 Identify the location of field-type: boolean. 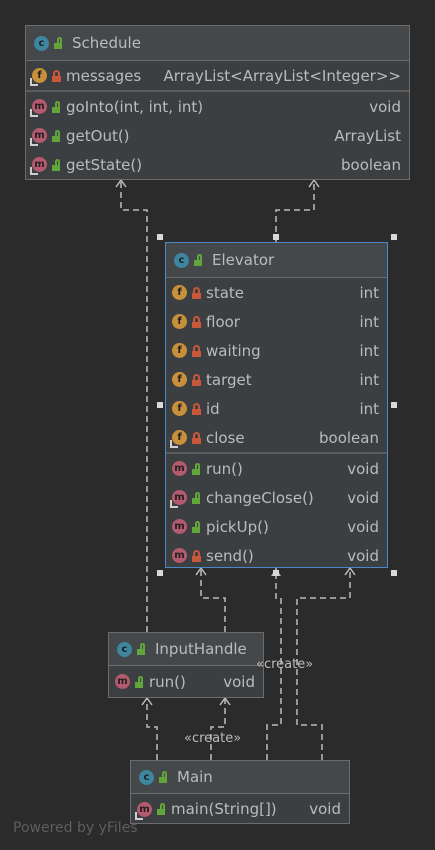
(349, 437).